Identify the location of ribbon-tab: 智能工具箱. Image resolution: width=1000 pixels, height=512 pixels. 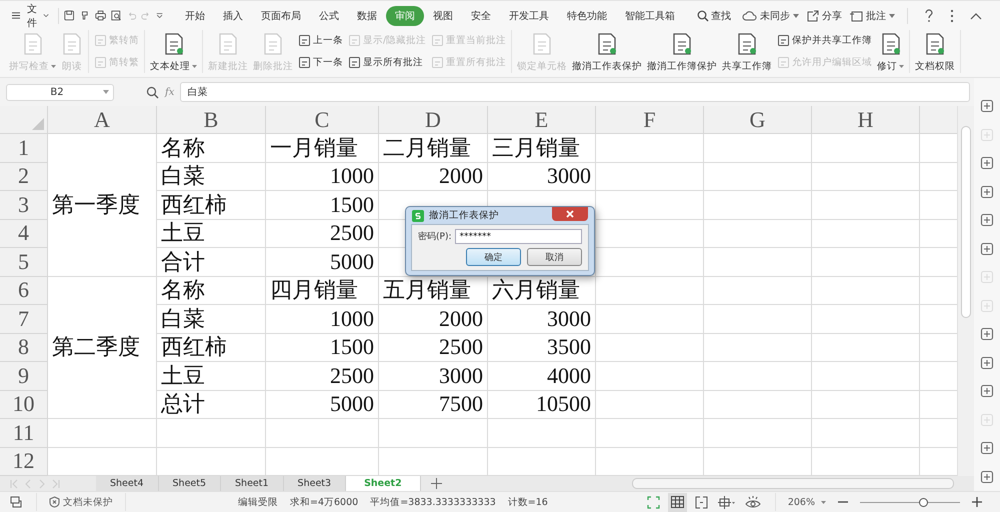
(650, 16).